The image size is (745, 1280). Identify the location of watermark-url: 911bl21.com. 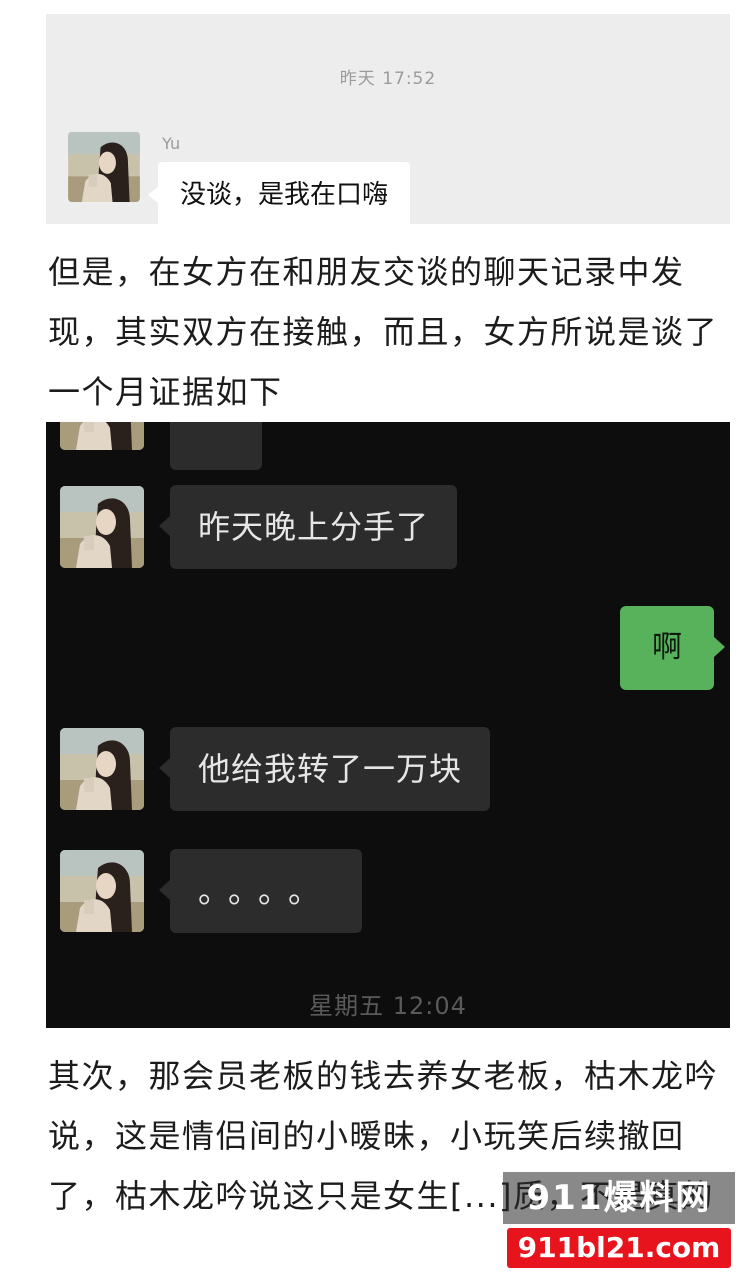
(619, 1248).